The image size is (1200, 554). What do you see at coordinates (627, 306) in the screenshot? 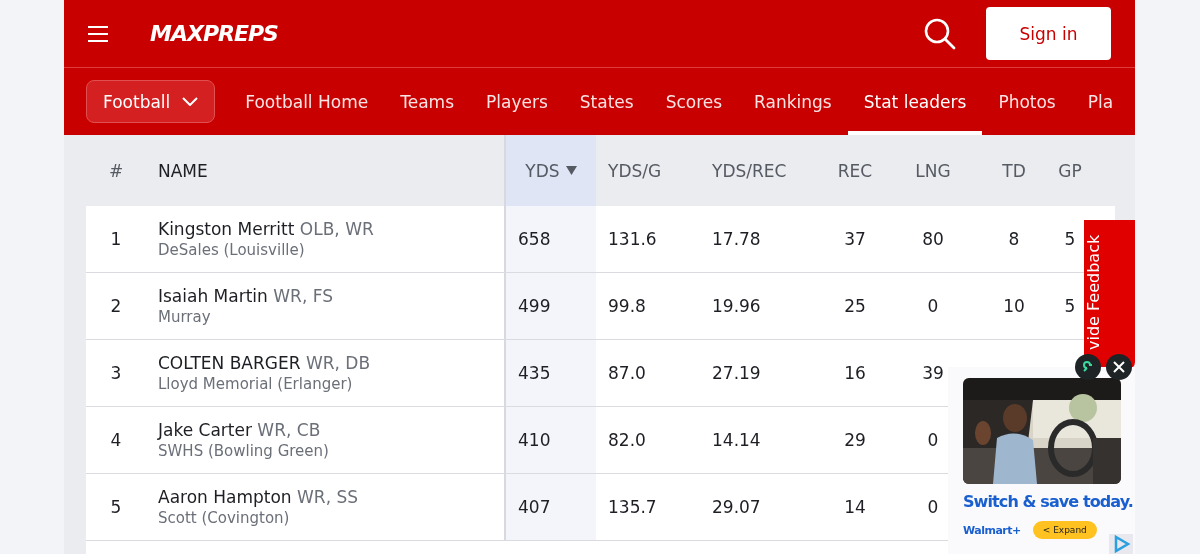
I see `stat-cell: 99.8` at bounding box center [627, 306].